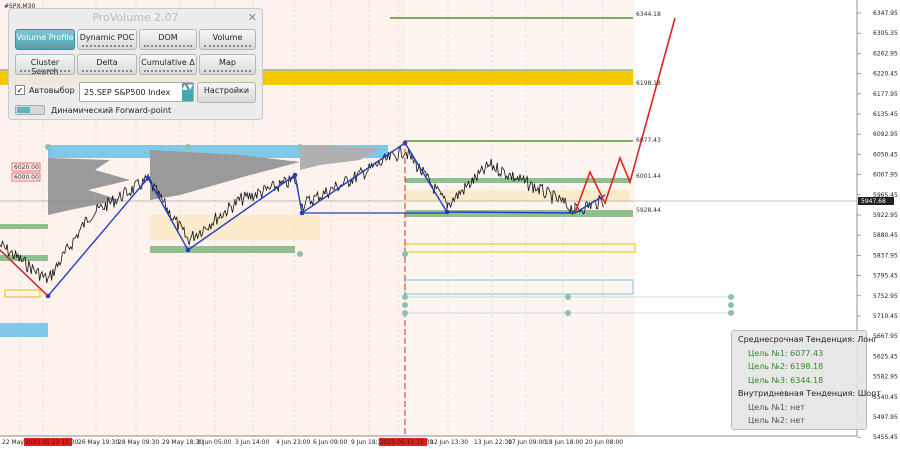 The image size is (900, 449). I want to click on mid-target-2: Цель №2: 6198.18, so click(799, 369).